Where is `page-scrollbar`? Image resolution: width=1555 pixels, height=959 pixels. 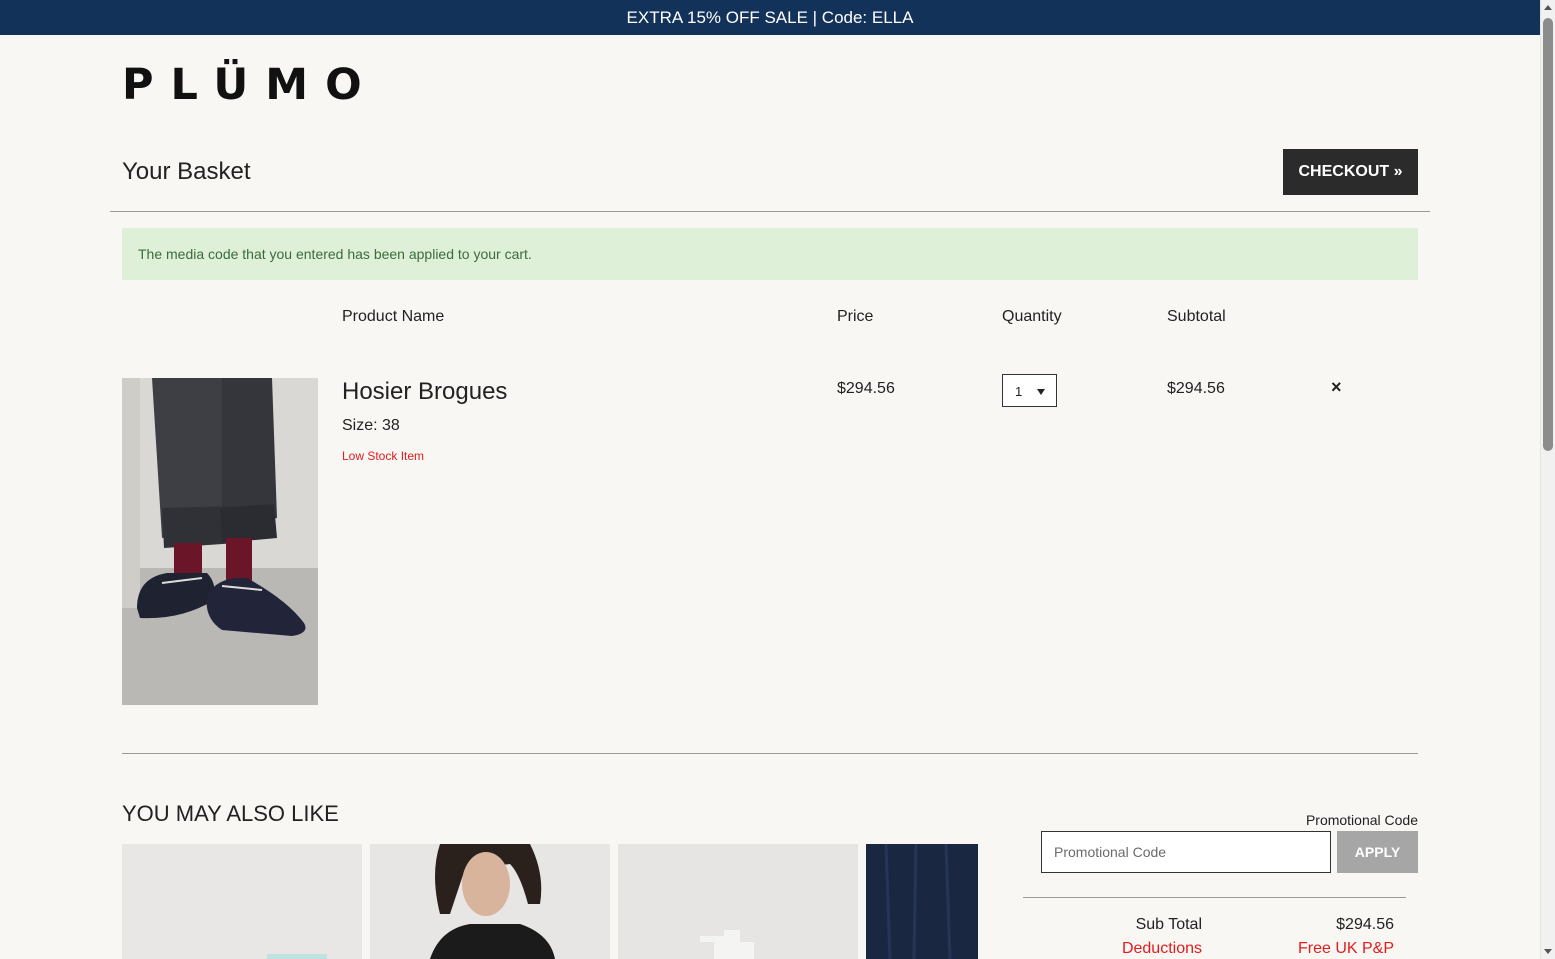 page-scrollbar is located at coordinates (1547, 479).